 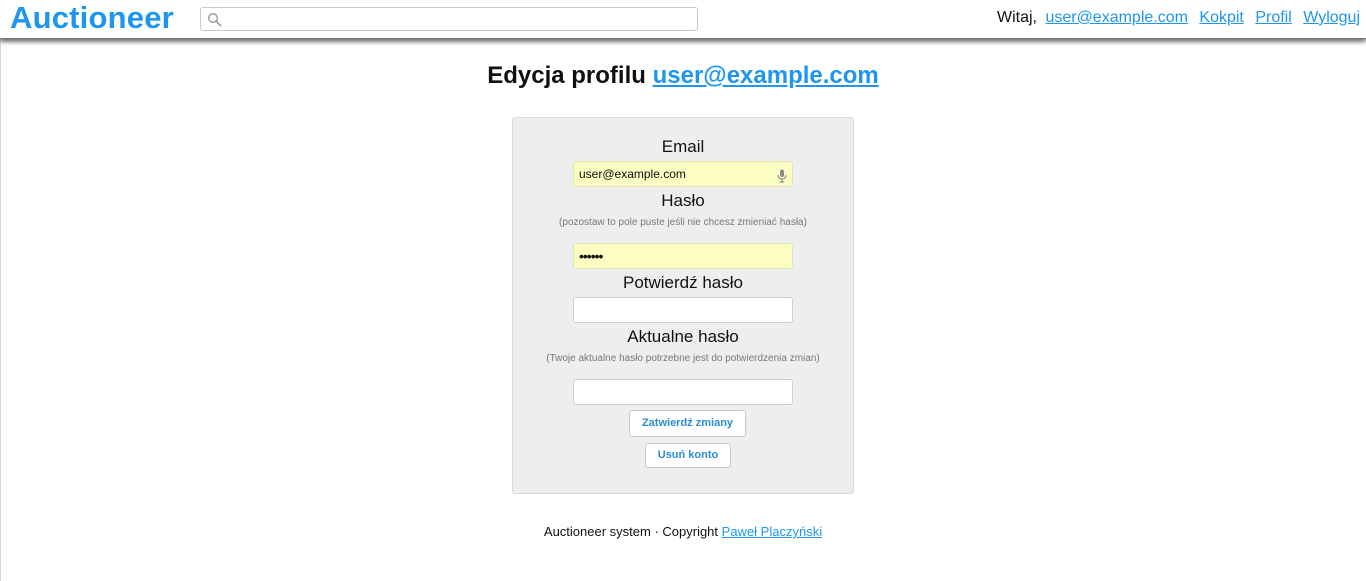 I want to click on delete-account-button: Usuń konto, so click(x=688, y=455).